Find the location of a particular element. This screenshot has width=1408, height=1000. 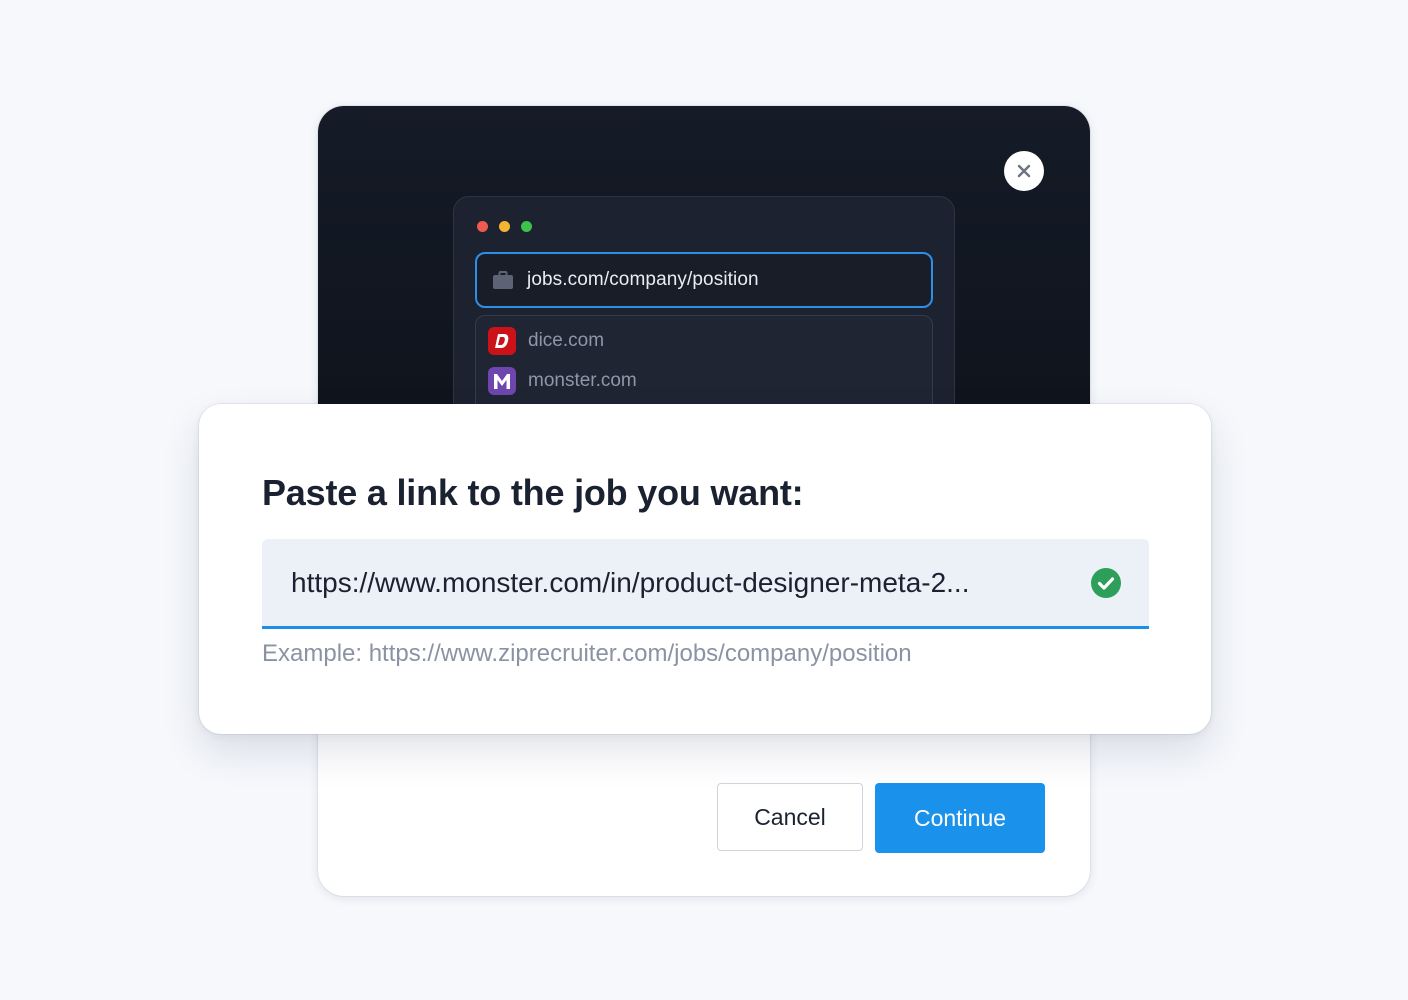

monster-logo-icon is located at coordinates (502, 381).